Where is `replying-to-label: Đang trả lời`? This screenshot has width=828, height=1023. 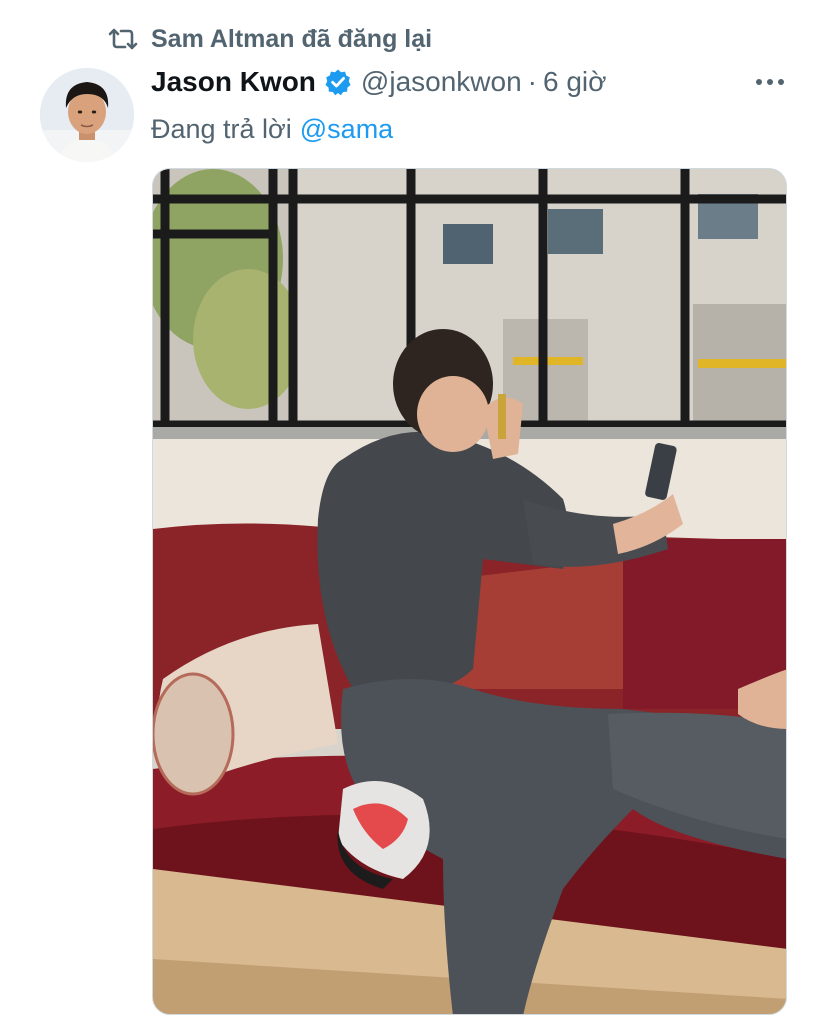 replying-to-label: Đang trả lời is located at coordinates (221, 128).